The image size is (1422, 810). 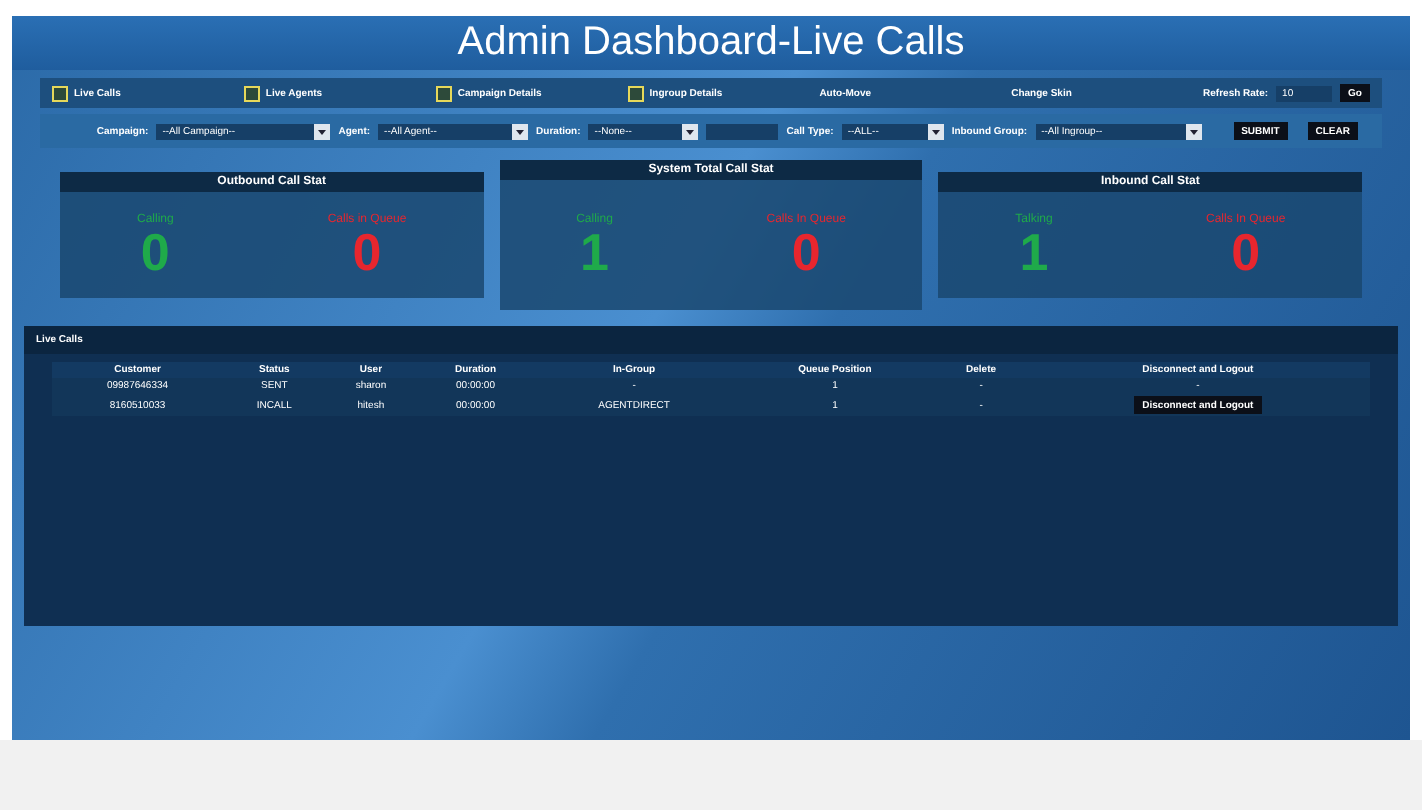 I want to click on filter-input, so click(x=742, y=131).